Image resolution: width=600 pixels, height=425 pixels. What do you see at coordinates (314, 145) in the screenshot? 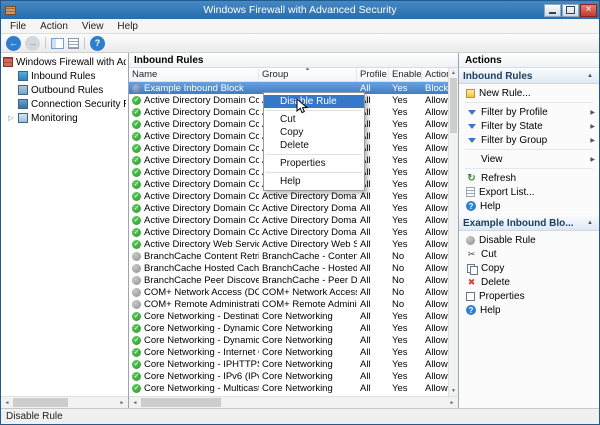
I see `context-menu-delete: Delete` at bounding box center [314, 145].